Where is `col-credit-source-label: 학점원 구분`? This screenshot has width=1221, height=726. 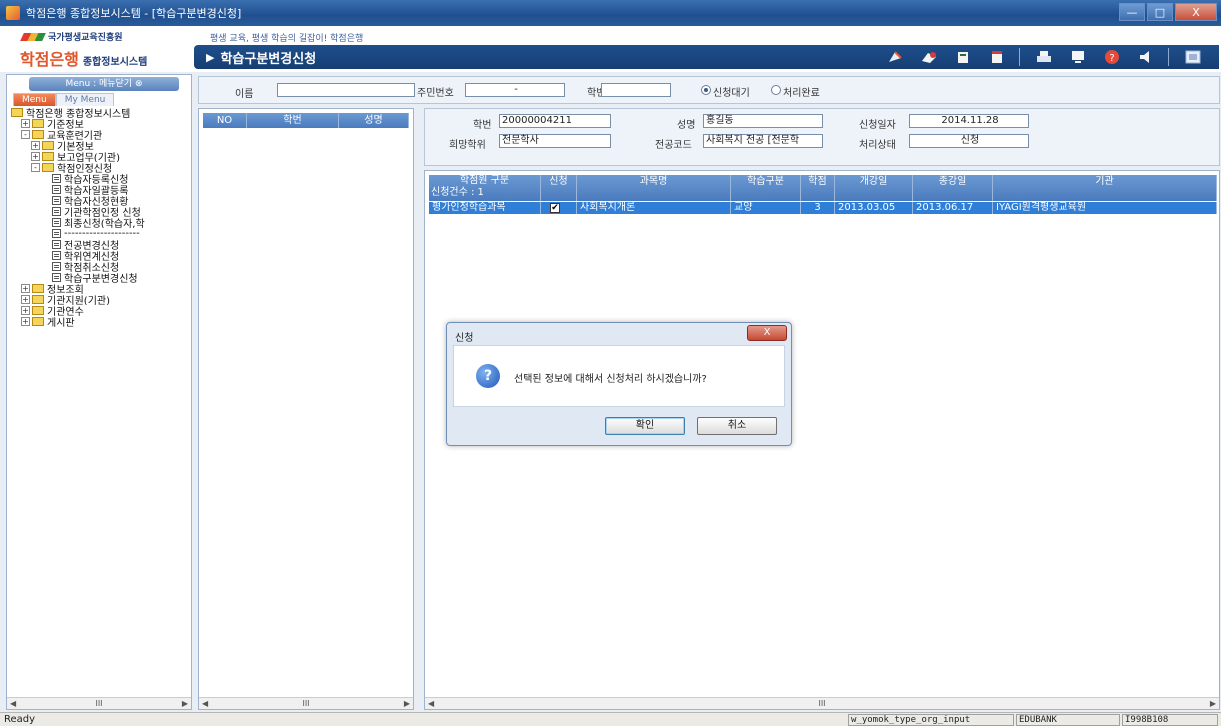
col-credit-source-label: 학점원 구분 is located at coordinates (484, 180).